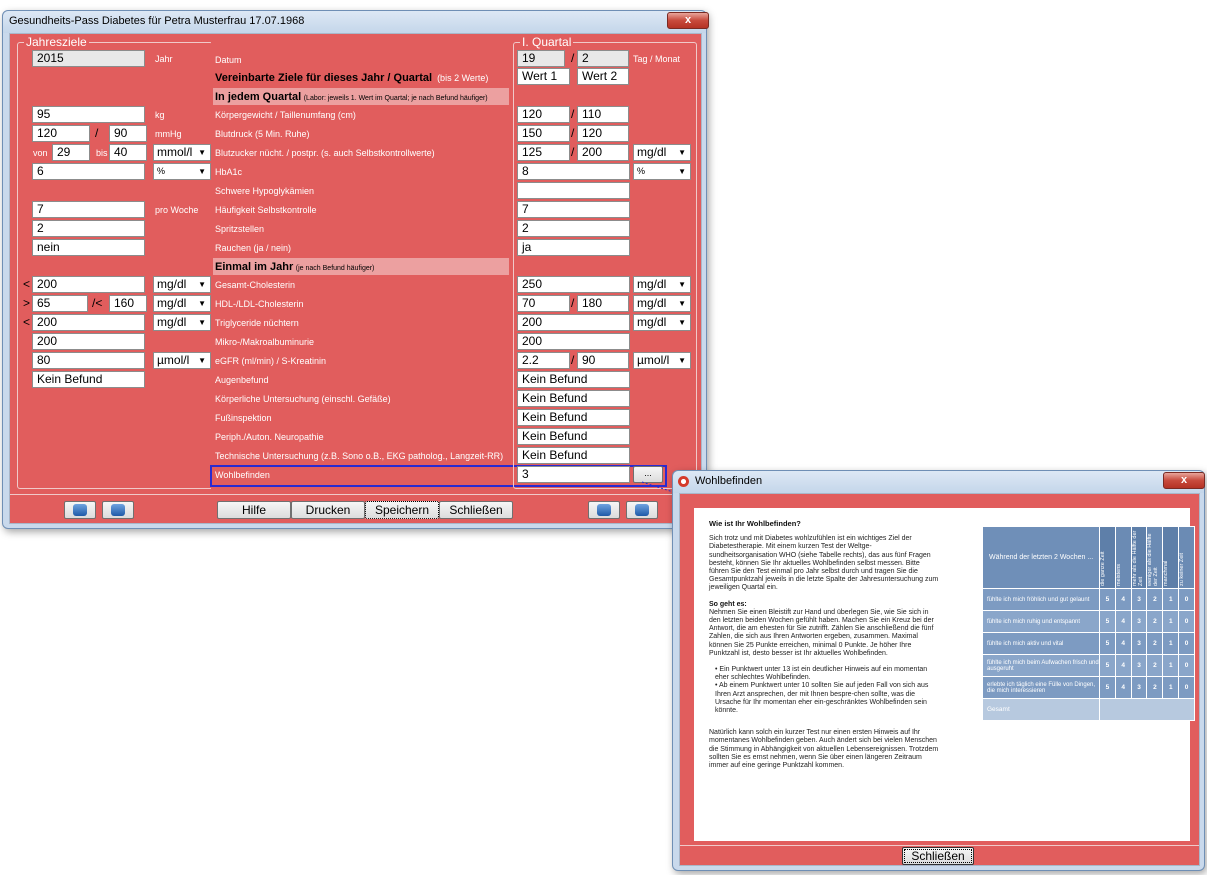 The height and width of the screenshot is (875, 1207). What do you see at coordinates (1171, 557) in the screenshot?
I see `col-manchmal: manchmal` at bounding box center [1171, 557].